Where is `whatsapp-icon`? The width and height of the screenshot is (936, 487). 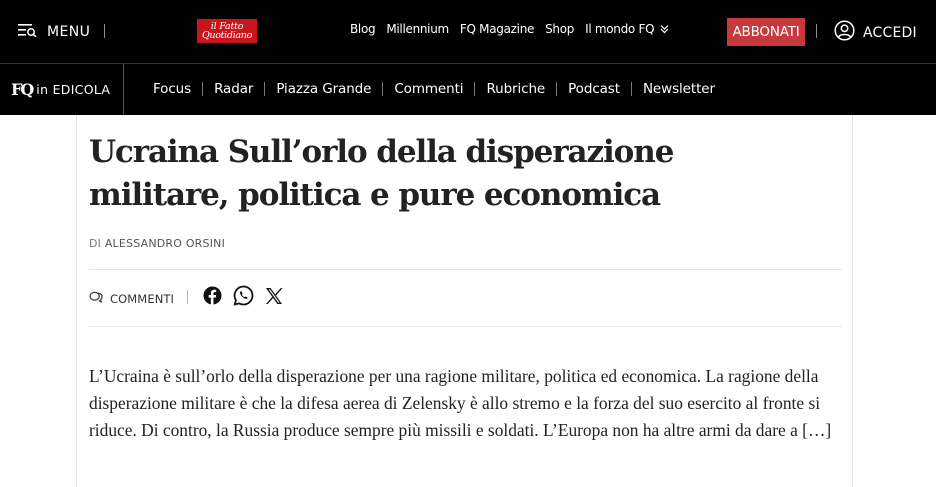
whatsapp-icon is located at coordinates (243, 298).